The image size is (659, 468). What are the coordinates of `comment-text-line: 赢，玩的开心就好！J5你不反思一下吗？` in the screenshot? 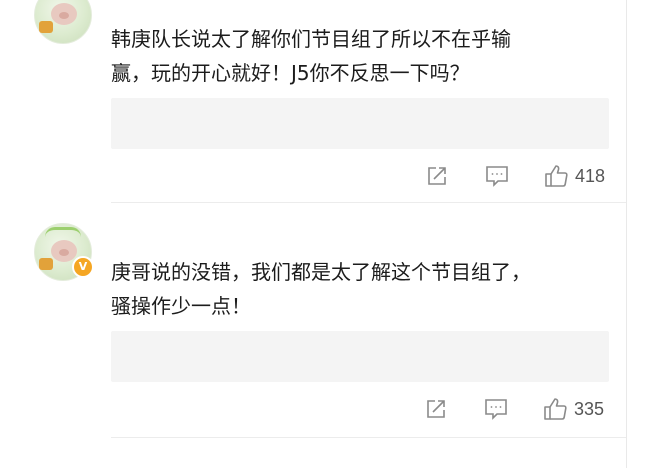 It's located at (290, 73).